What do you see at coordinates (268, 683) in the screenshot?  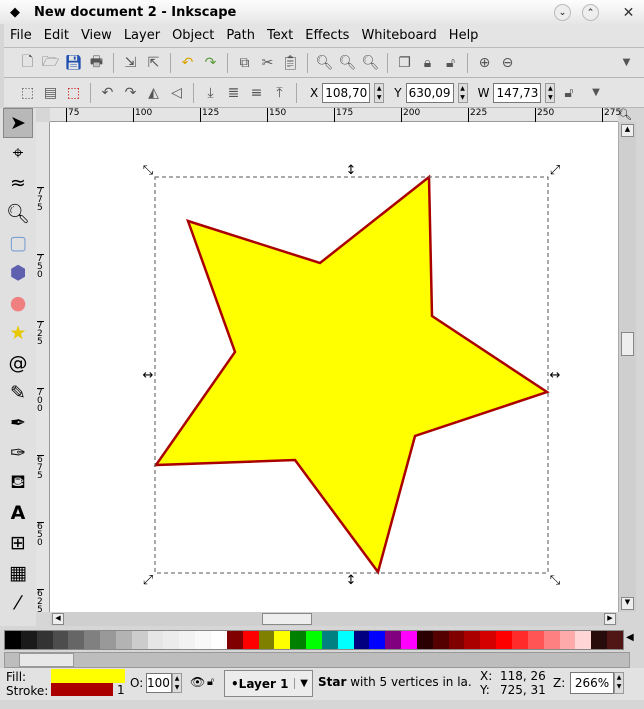 I see `layer-dropdown: •Layer 1 ▼` at bounding box center [268, 683].